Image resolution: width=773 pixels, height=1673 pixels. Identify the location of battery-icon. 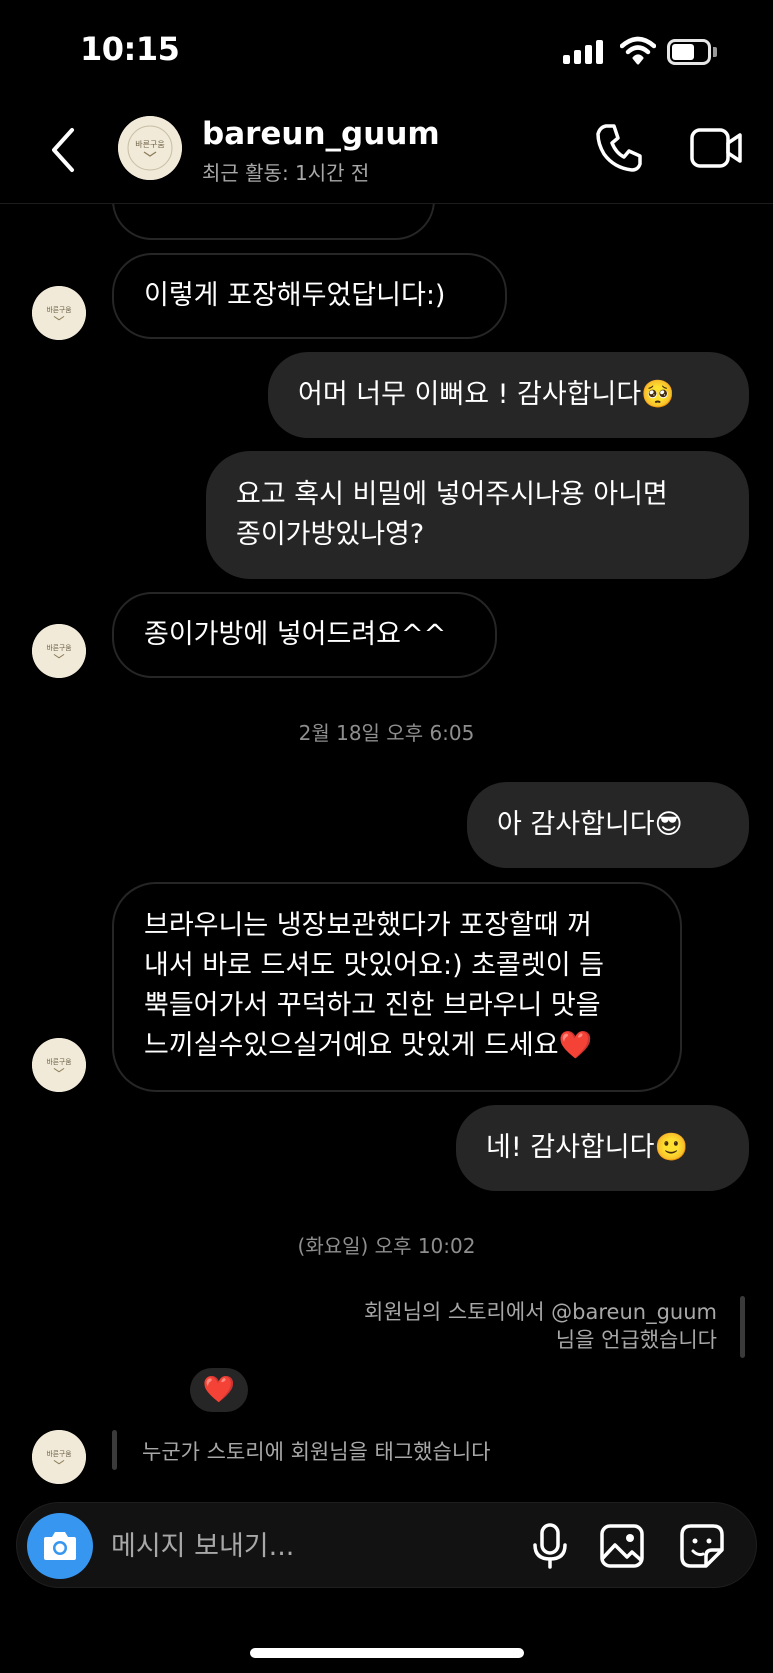
(692, 52).